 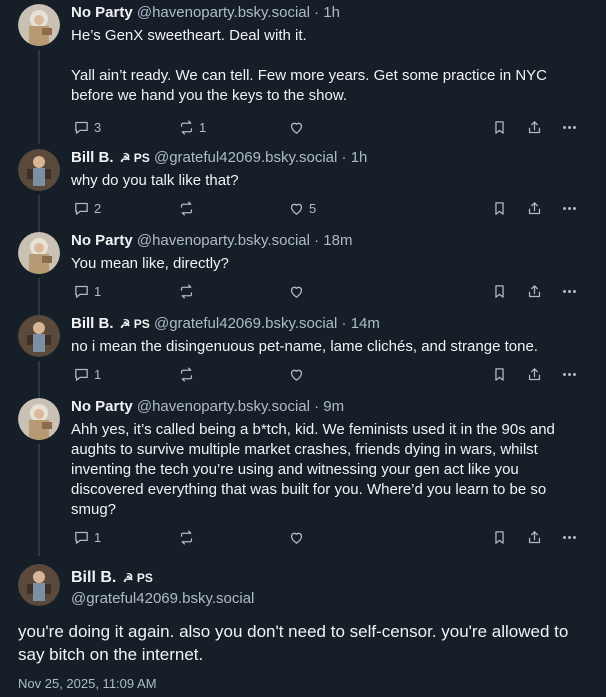 What do you see at coordinates (203, 127) in the screenshot?
I see `repost-count: 1` at bounding box center [203, 127].